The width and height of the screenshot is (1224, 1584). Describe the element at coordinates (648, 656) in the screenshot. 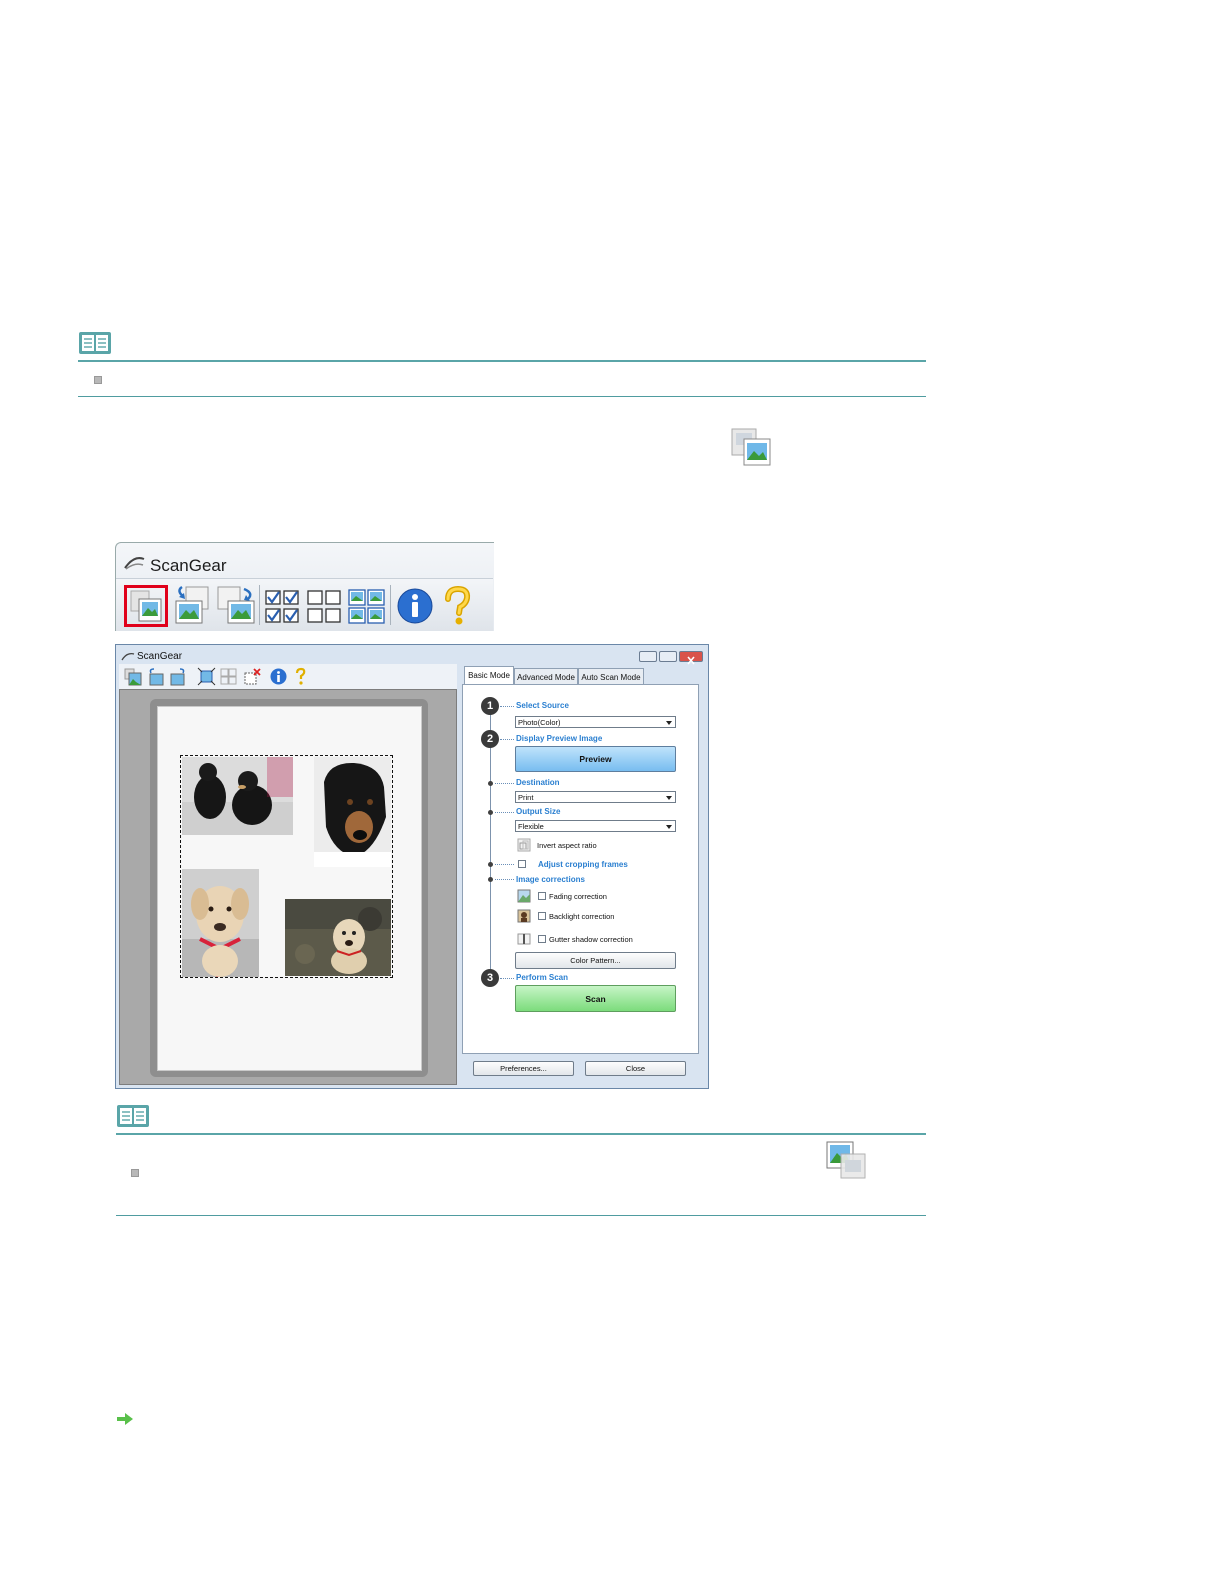

I see `minimize-button` at that location.